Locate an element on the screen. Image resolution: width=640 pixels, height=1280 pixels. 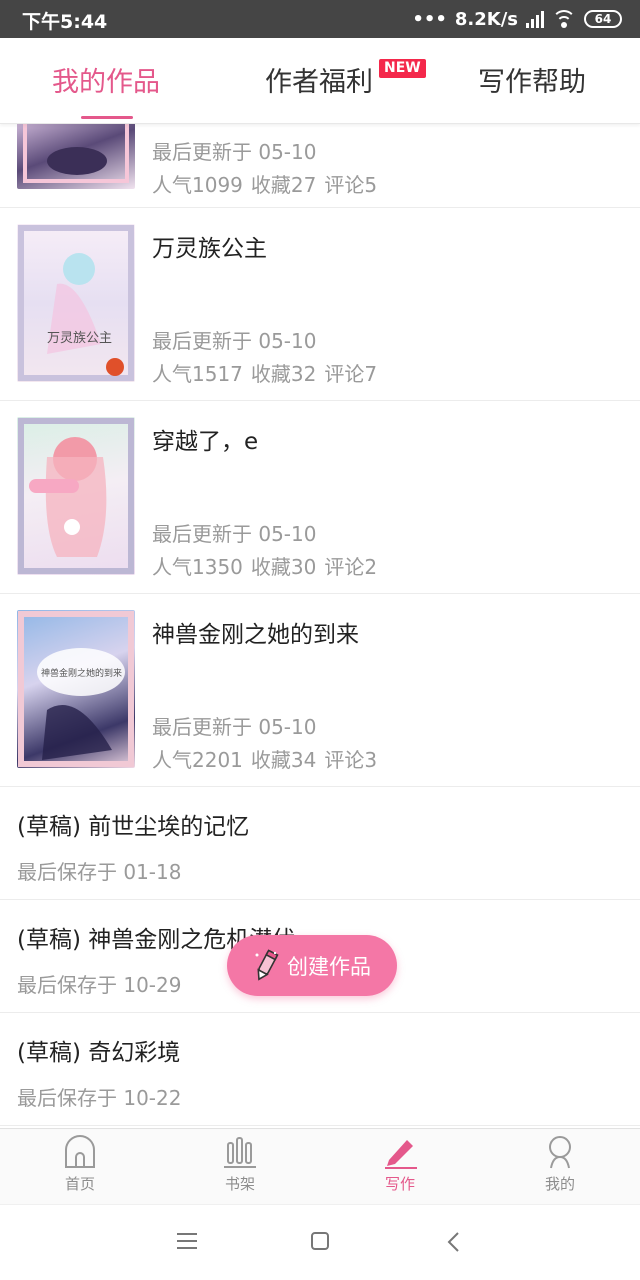
work-title: 万灵族公主 is located at coordinates (209, 249).